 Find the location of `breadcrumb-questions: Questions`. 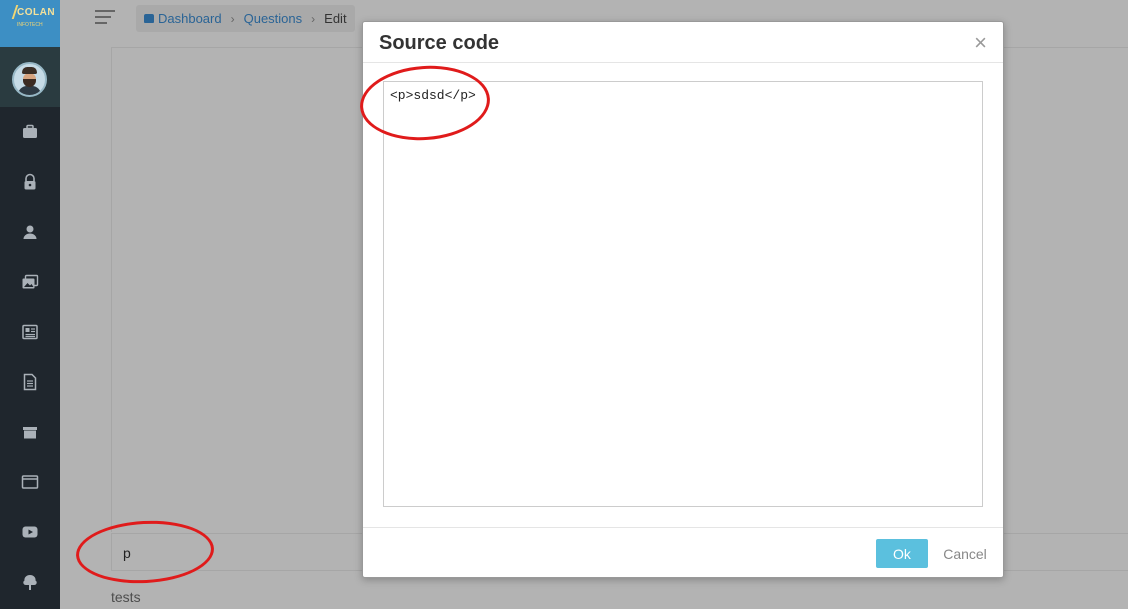

breadcrumb-questions: Questions is located at coordinates (273, 18).